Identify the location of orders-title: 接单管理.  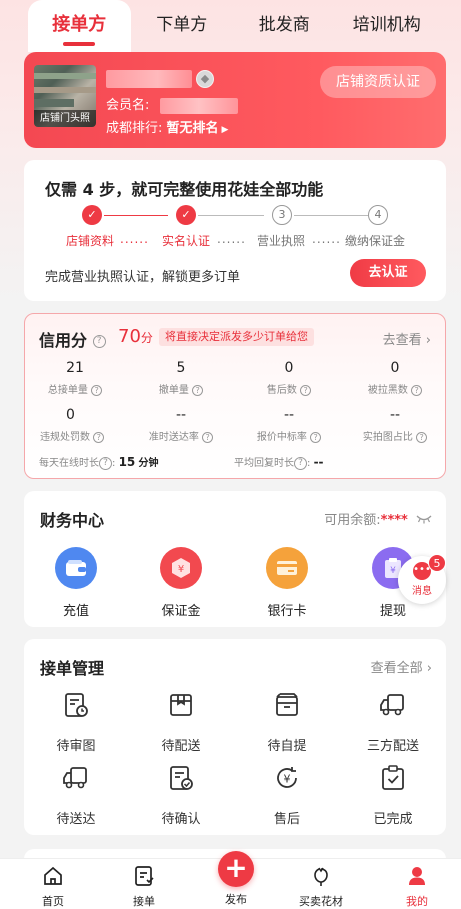
(72, 668).